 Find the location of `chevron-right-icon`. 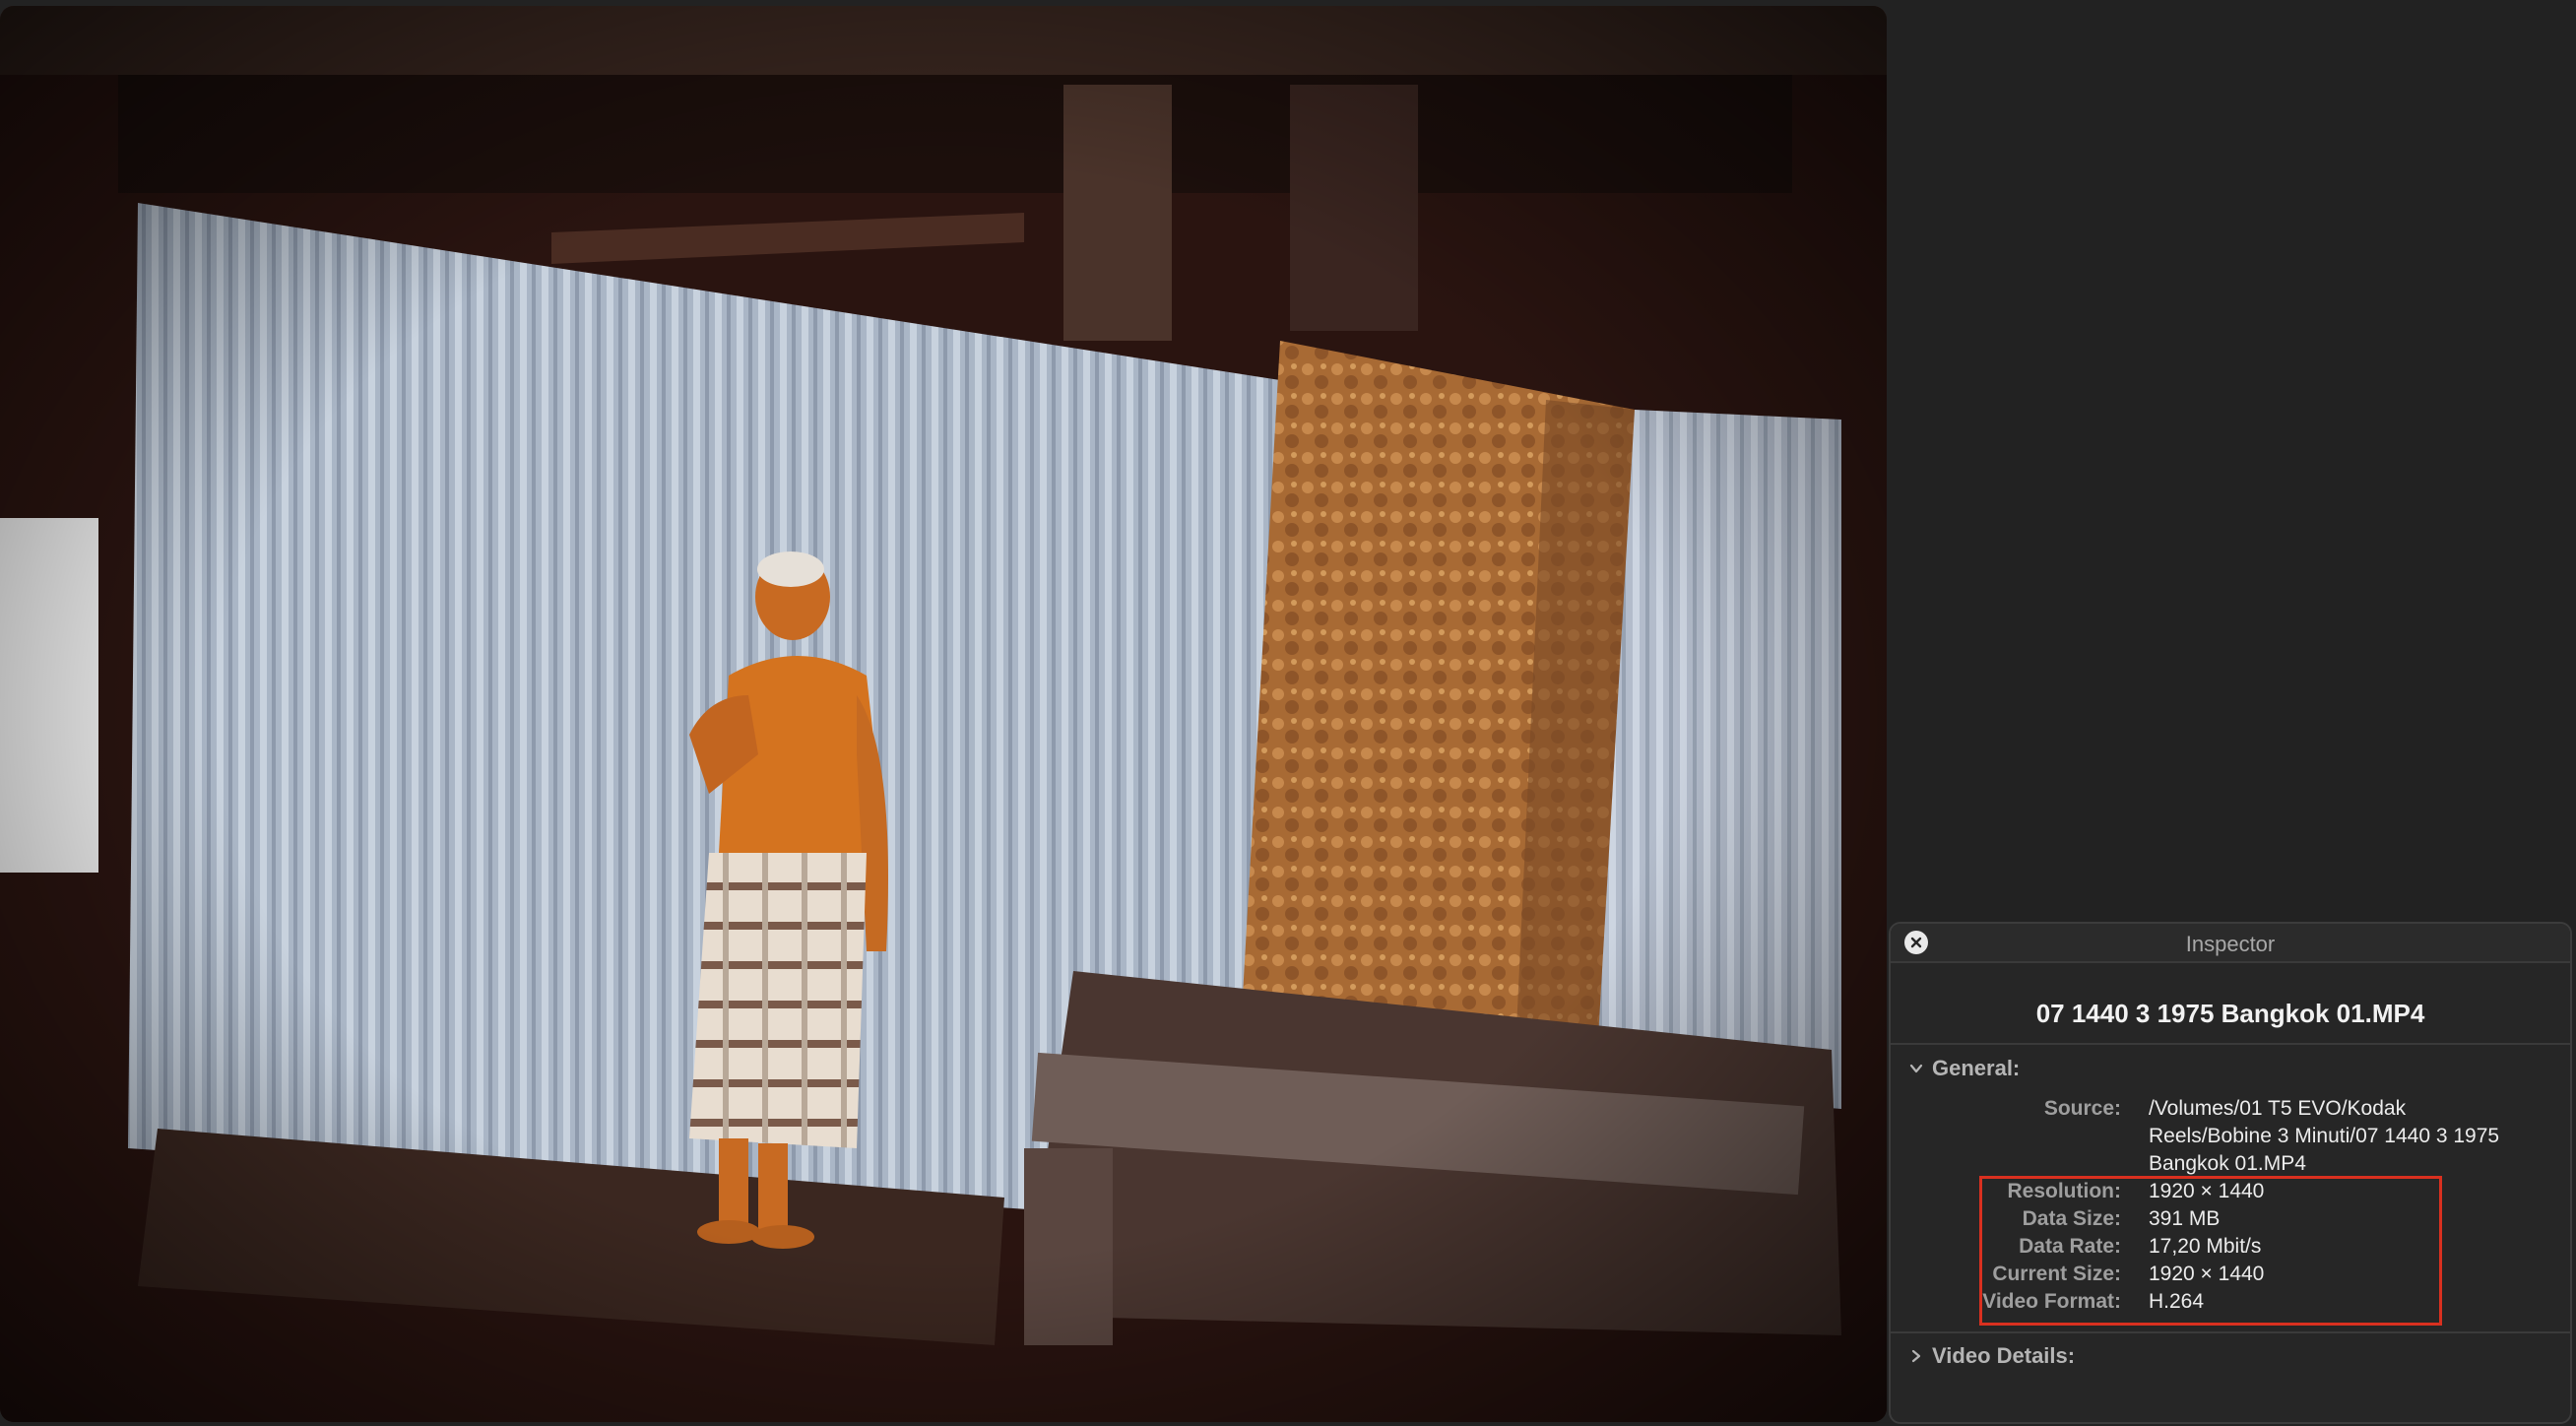

chevron-right-icon is located at coordinates (1916, 1356).